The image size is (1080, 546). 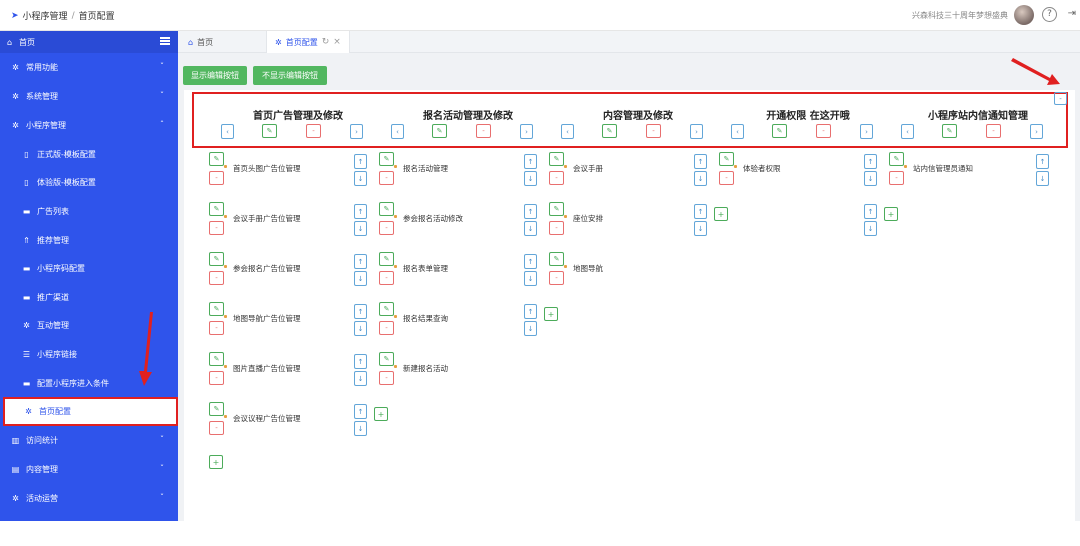 I want to click on sidebar-subitem: ▬ 广告列表, so click(x=89, y=211).